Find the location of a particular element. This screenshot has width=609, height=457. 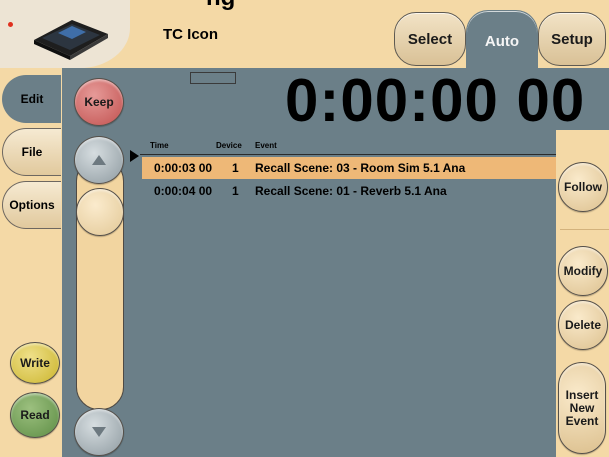

status-dot is located at coordinates (10, 24).